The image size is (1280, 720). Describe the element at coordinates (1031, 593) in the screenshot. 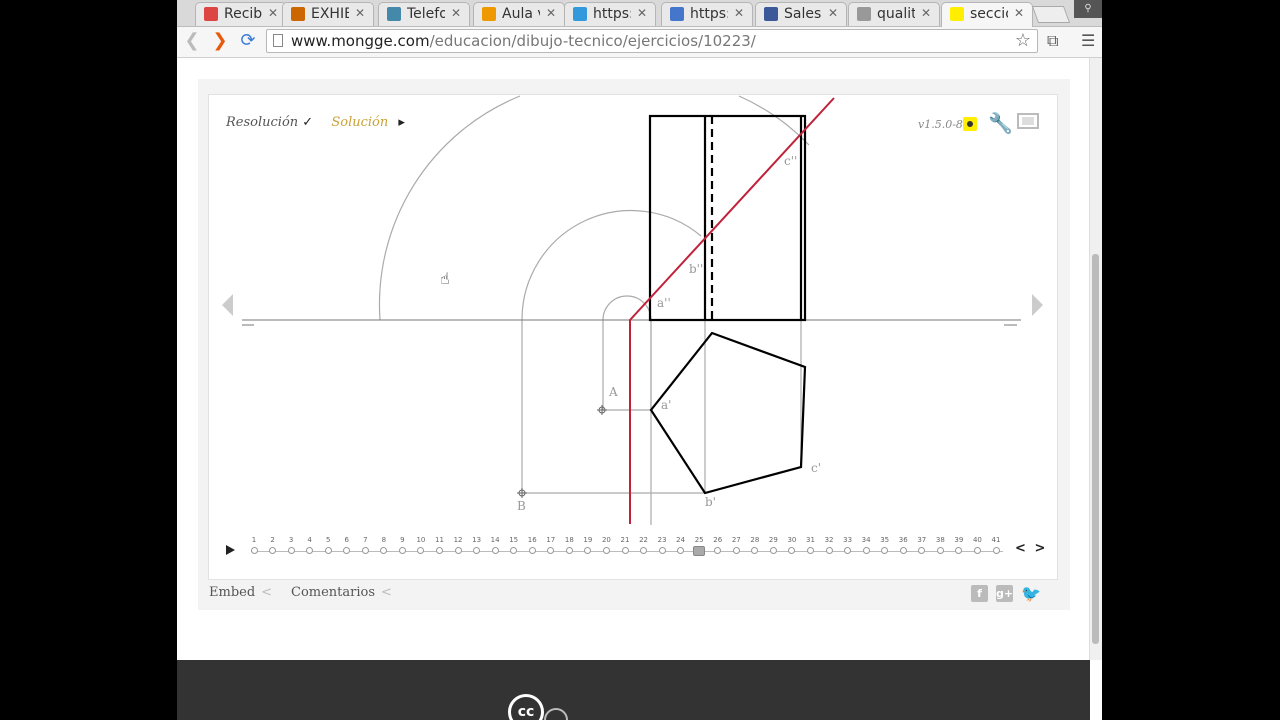

I see `twitter-icon: 🐦` at that location.